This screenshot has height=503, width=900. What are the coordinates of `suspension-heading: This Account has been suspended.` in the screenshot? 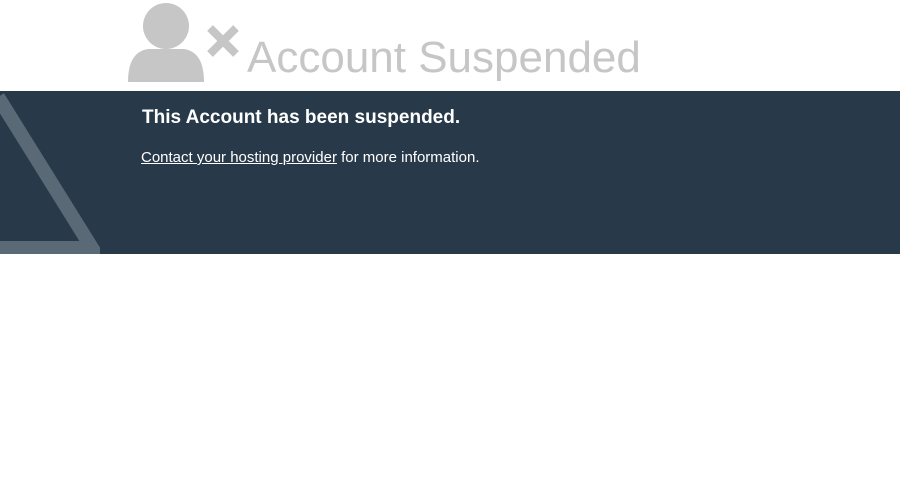 It's located at (301, 117).